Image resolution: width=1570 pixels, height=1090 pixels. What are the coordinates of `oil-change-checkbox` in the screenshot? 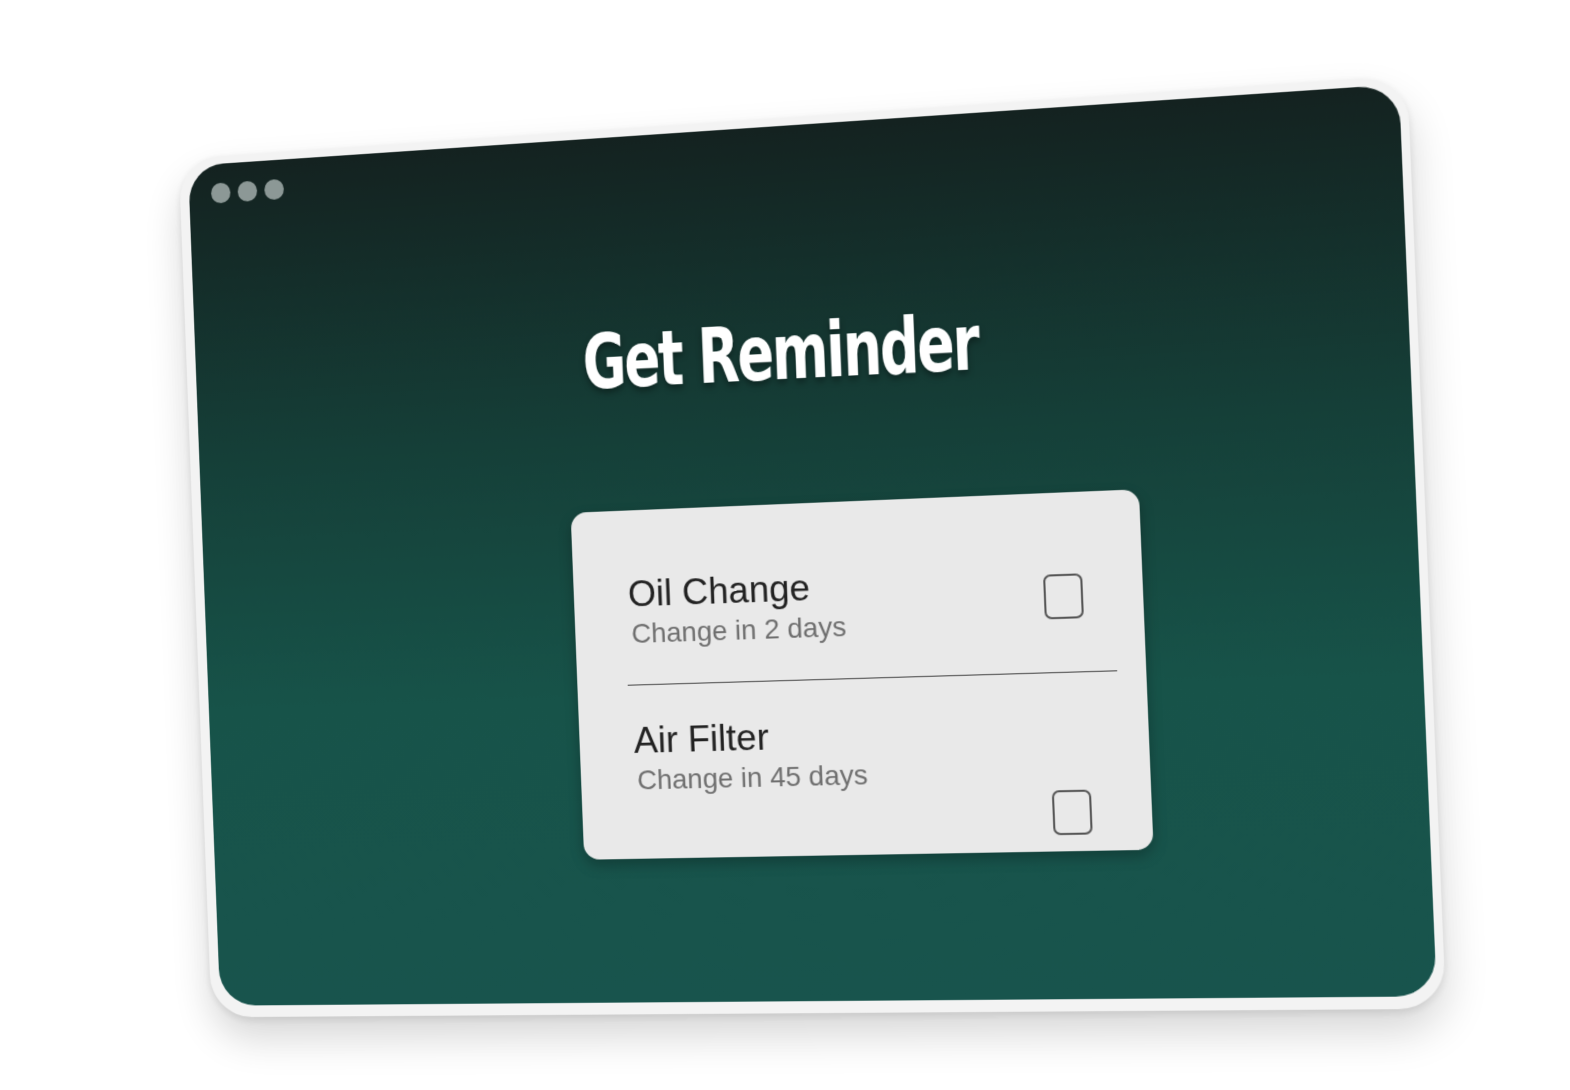 It's located at (1063, 596).